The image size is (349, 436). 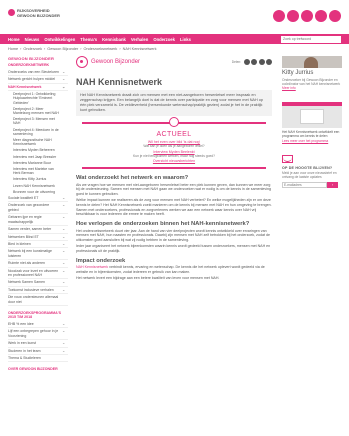 What do you see at coordinates (38, 171) in the screenshot?
I see `sidebar-item: Interview met Marieke van Herk Berman` at bounding box center [38, 171].